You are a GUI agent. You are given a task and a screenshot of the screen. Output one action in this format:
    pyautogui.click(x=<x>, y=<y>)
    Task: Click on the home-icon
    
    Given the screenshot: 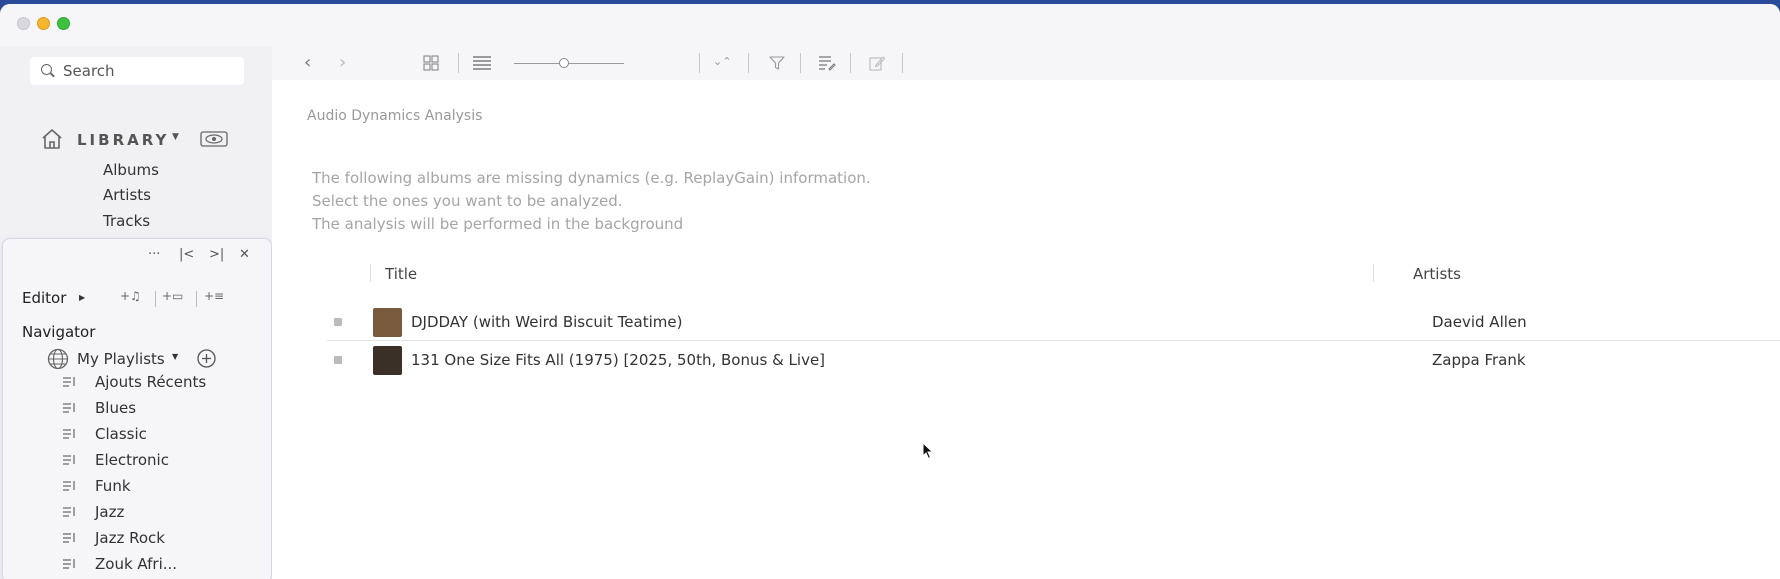 What is the action you would take?
    pyautogui.click(x=52, y=139)
    